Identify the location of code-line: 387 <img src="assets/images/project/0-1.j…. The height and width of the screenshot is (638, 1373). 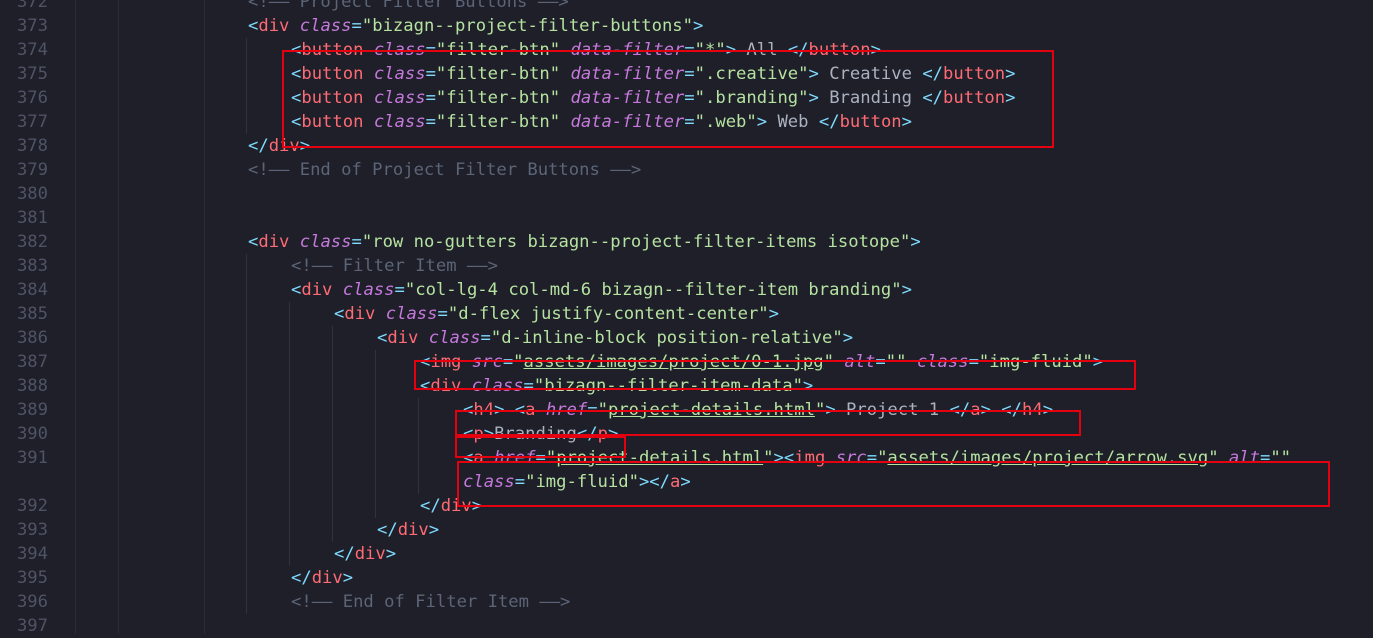
(686, 362).